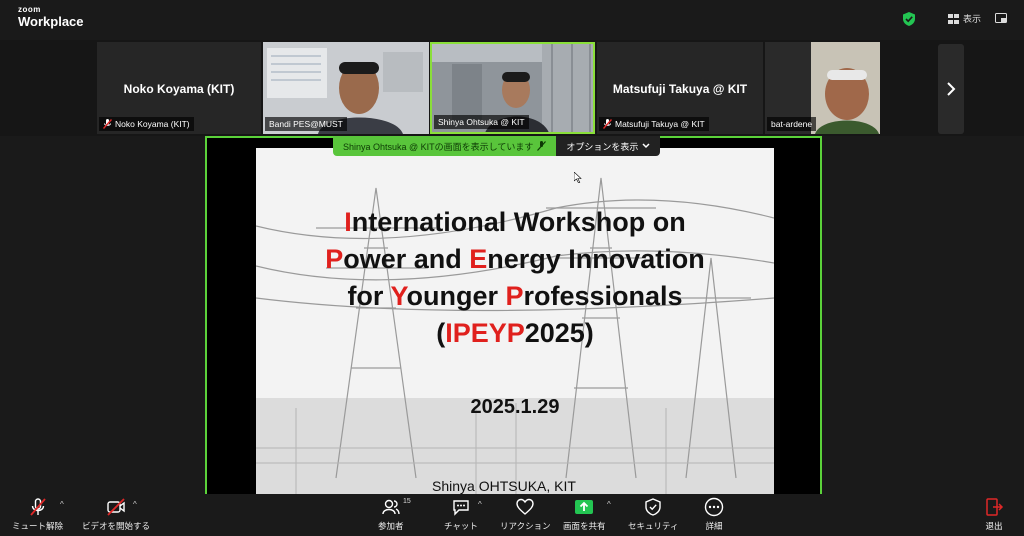  I want to click on slide-title-text: 2025), so click(559, 333).